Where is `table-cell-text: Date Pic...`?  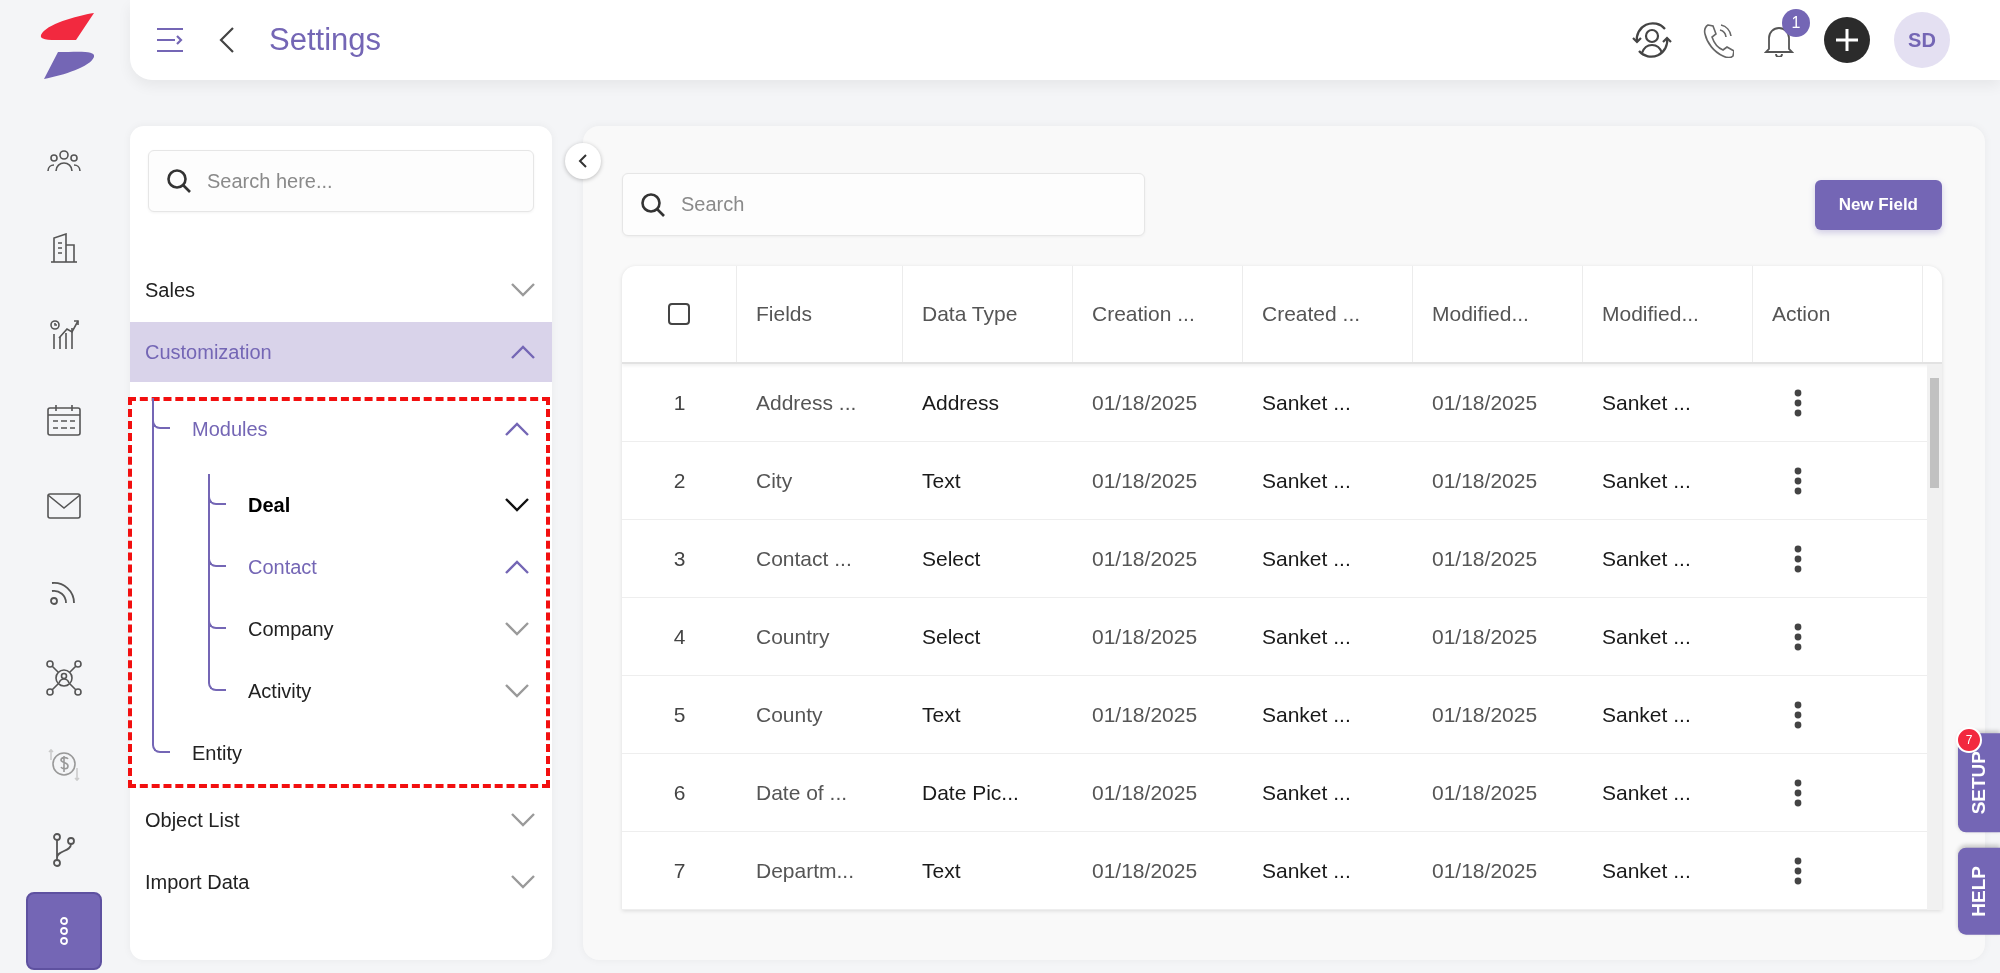
table-cell-text: Date Pic... is located at coordinates (970, 792).